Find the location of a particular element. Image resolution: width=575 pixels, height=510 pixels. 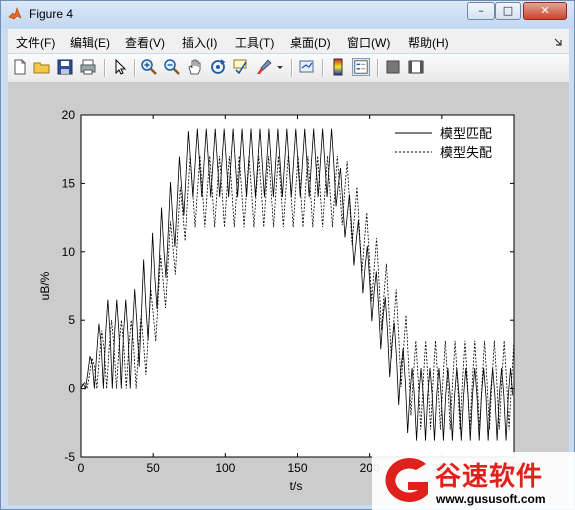

watermark: 谷速软件 www.gususoft.com is located at coordinates (473, 481).